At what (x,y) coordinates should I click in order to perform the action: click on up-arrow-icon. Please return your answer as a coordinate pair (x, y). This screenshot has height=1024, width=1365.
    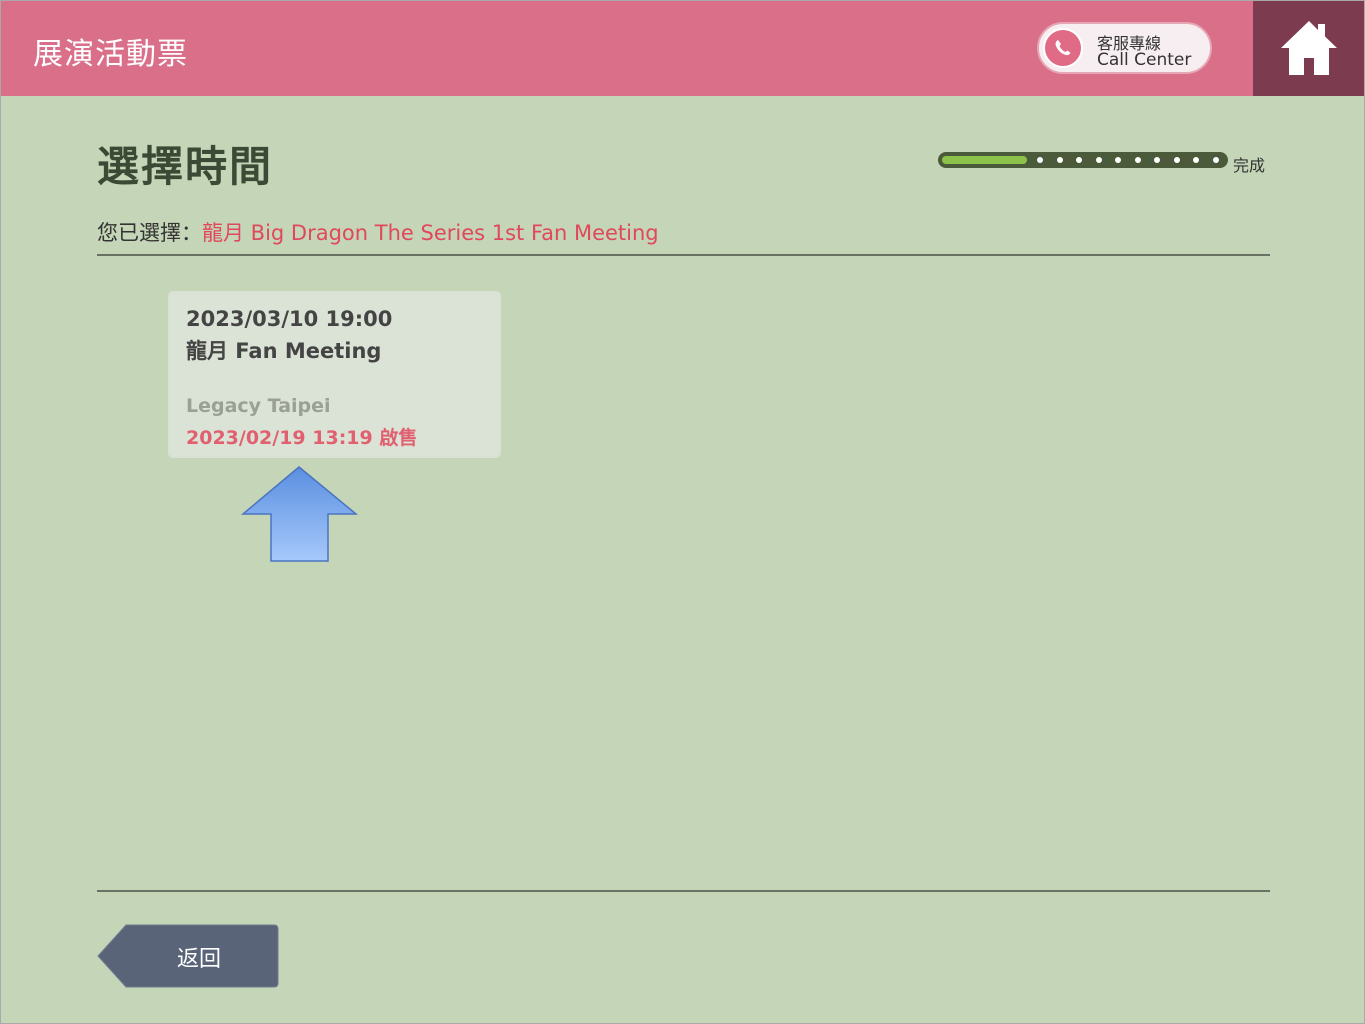
    Looking at the image, I should click on (300, 514).